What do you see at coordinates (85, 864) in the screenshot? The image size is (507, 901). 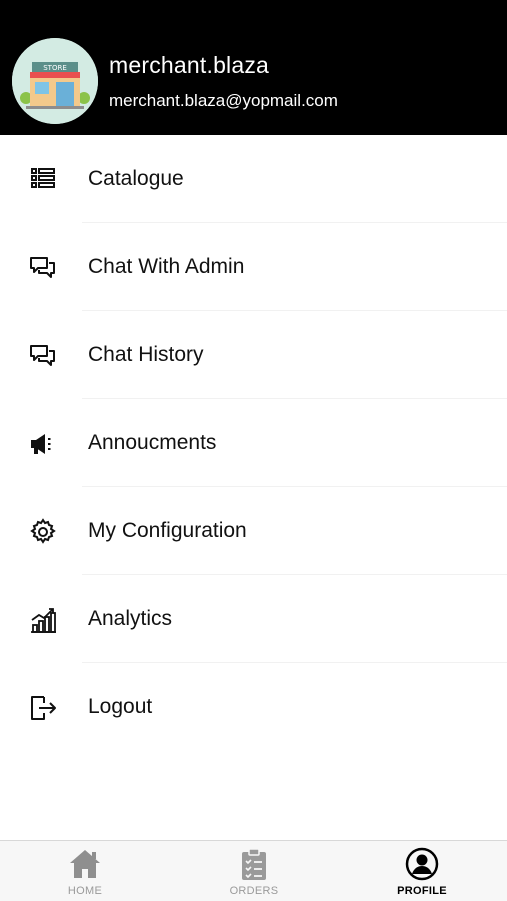 I see `home-icon` at bounding box center [85, 864].